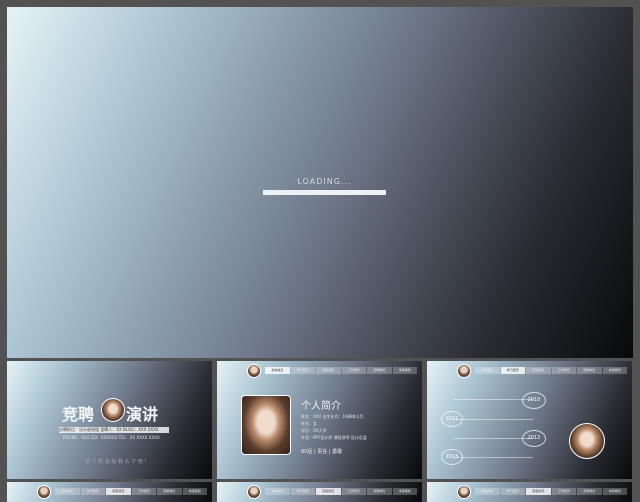 Image resolution: width=640 pixels, height=502 pixels. Describe the element at coordinates (314, 430) in the screenshot. I see `detail-line: 学历：XX大学` at that location.